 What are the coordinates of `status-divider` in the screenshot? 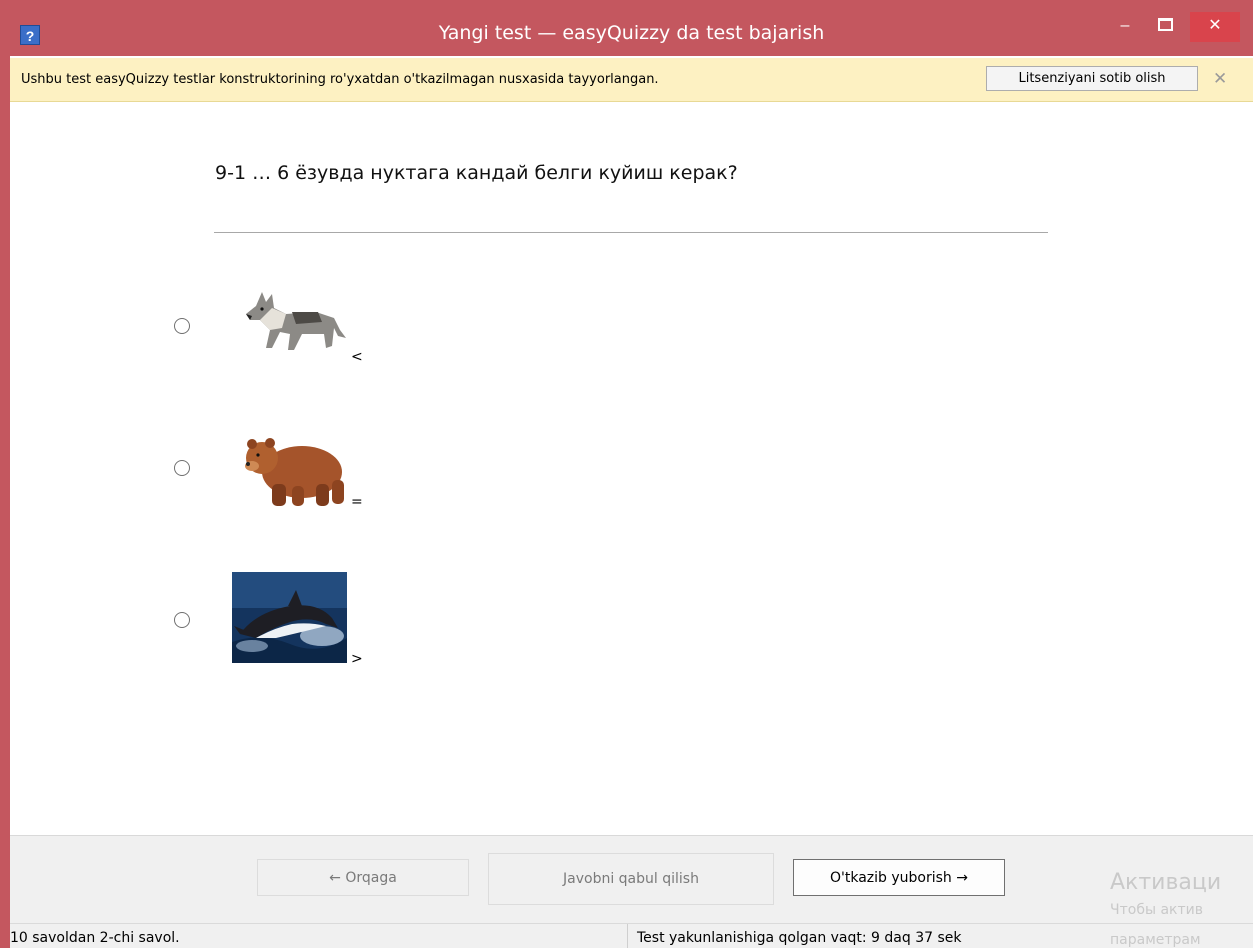 It's located at (627, 936).